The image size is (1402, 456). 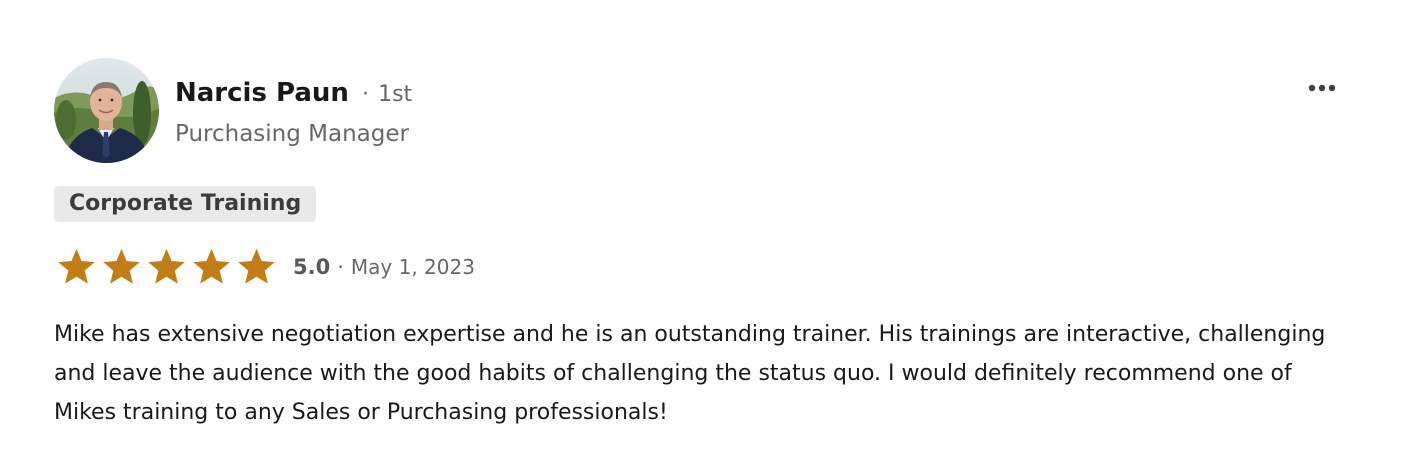 I want to click on rating-row: 5.0 · May 1, 2023, so click(x=264, y=267).